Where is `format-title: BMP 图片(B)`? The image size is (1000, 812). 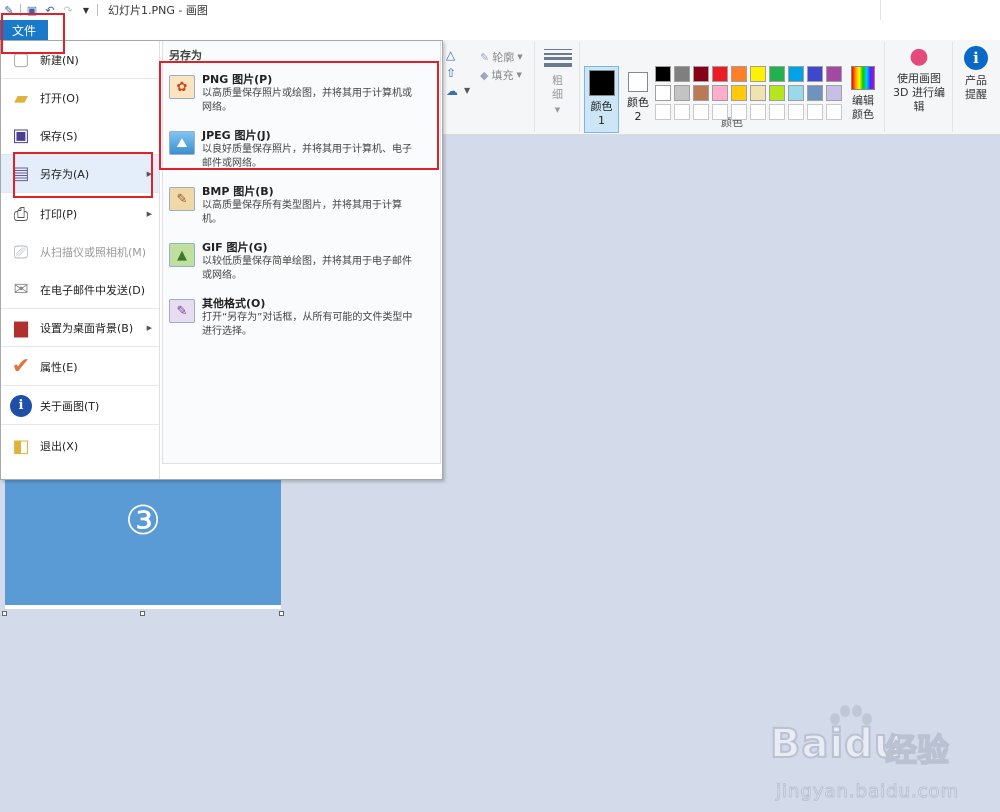 format-title: BMP 图片(B) is located at coordinates (238, 191).